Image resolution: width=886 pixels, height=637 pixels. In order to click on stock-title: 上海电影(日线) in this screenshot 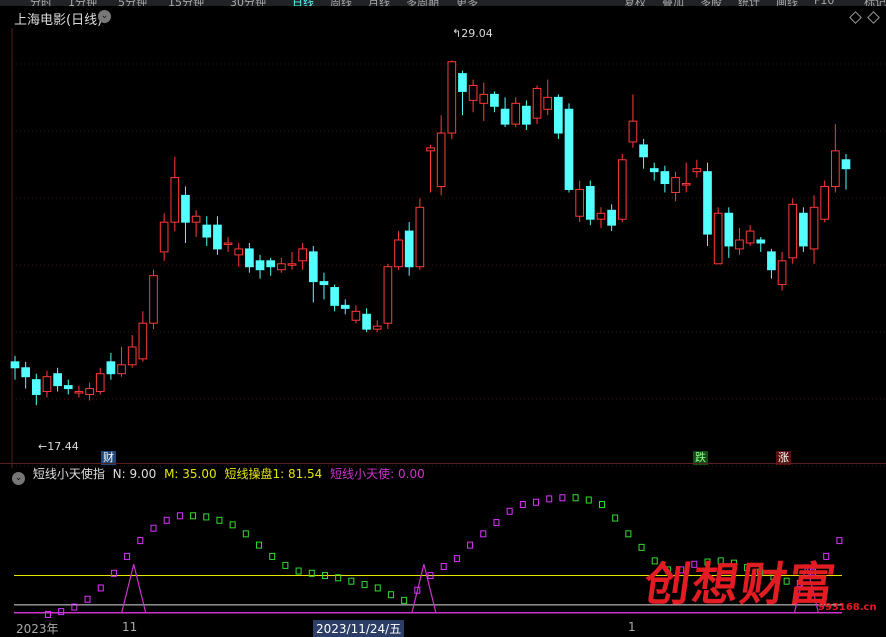, I will do `click(58, 20)`.